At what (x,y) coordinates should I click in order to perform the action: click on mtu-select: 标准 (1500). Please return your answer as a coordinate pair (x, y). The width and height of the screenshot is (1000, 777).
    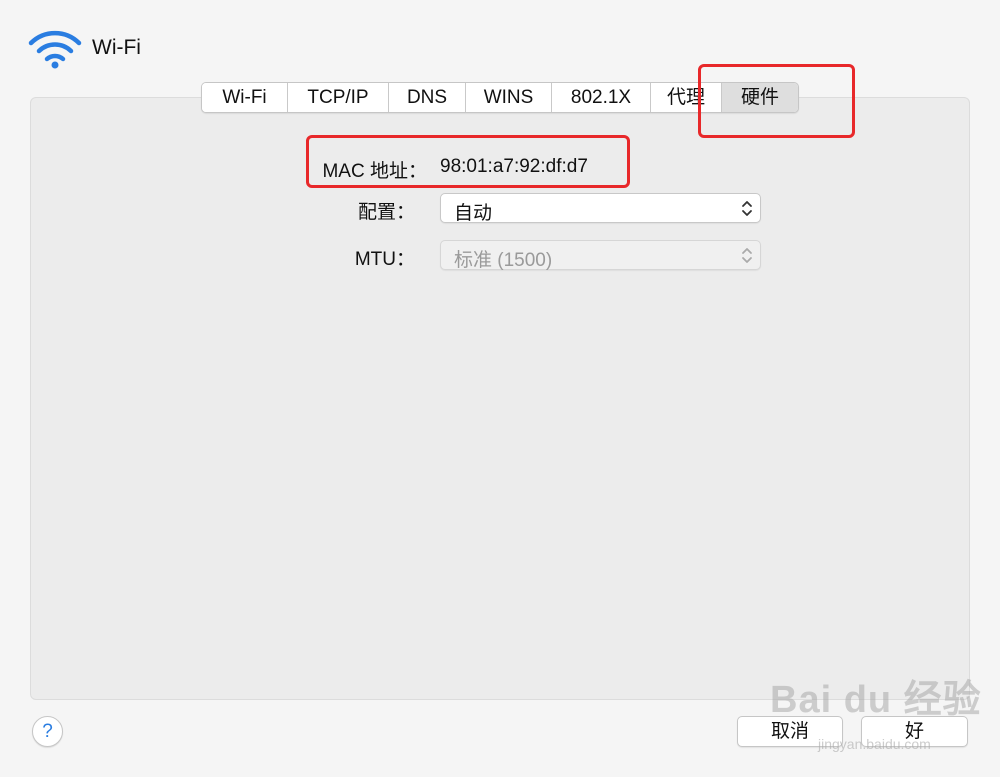
    Looking at the image, I should click on (600, 255).